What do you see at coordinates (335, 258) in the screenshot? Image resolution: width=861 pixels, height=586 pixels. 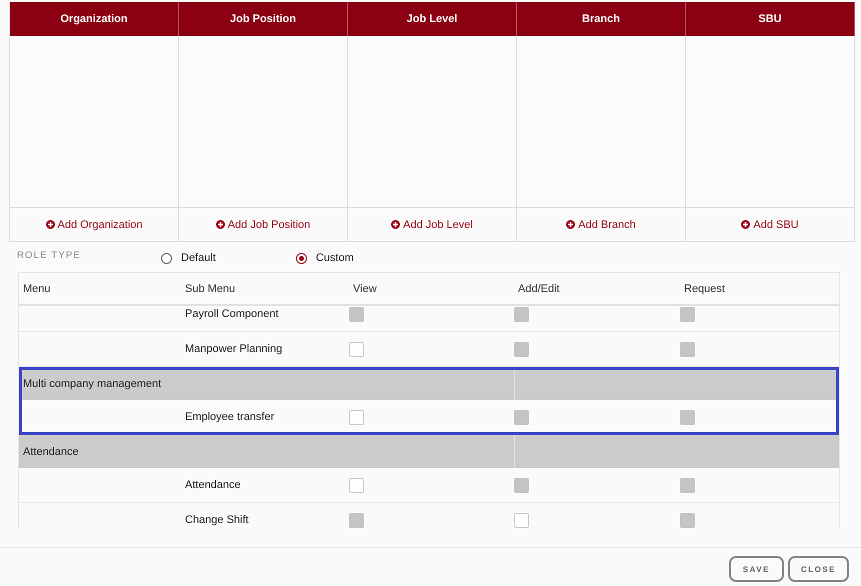 I see `radio-label: Custom` at bounding box center [335, 258].